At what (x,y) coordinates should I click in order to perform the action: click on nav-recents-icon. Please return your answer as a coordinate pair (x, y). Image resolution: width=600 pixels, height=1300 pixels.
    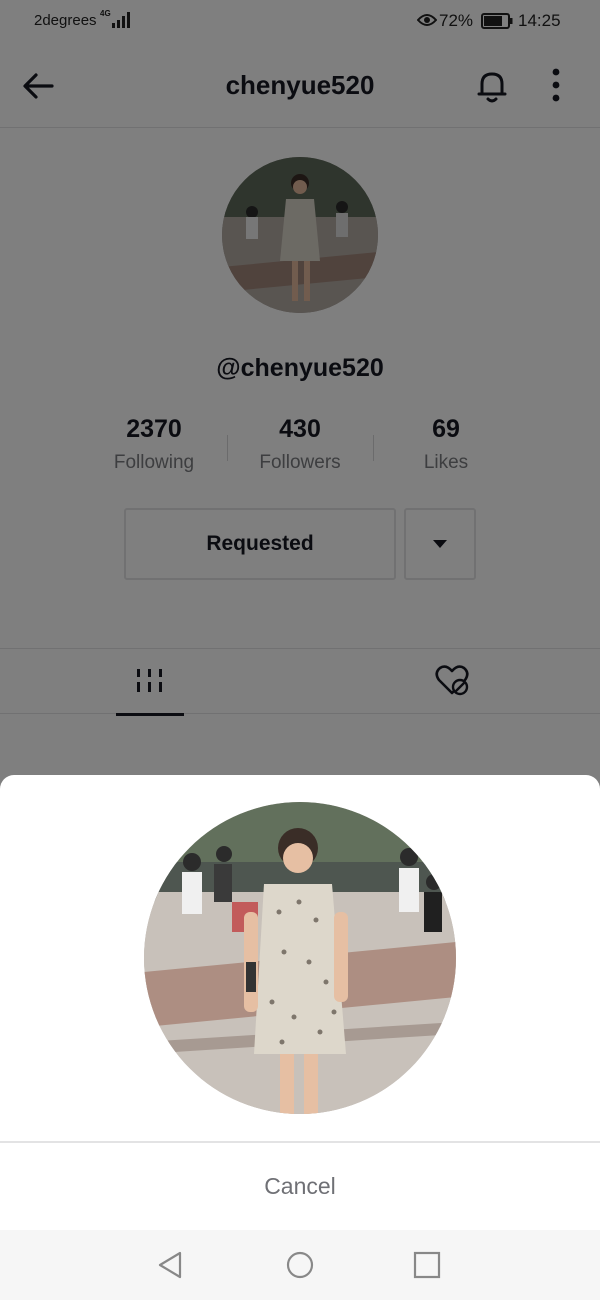
    Looking at the image, I should click on (427, 1265).